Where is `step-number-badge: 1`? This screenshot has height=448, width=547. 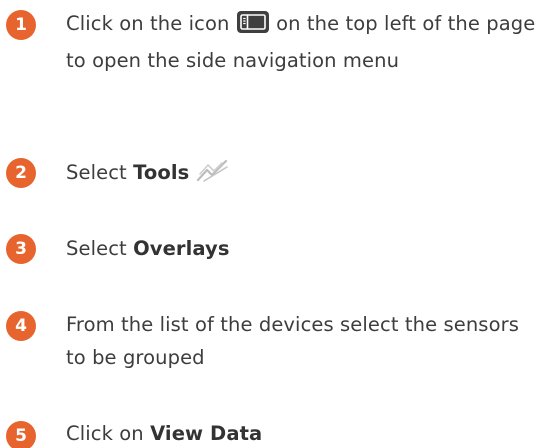
step-number-badge: 1 is located at coordinates (21, 25).